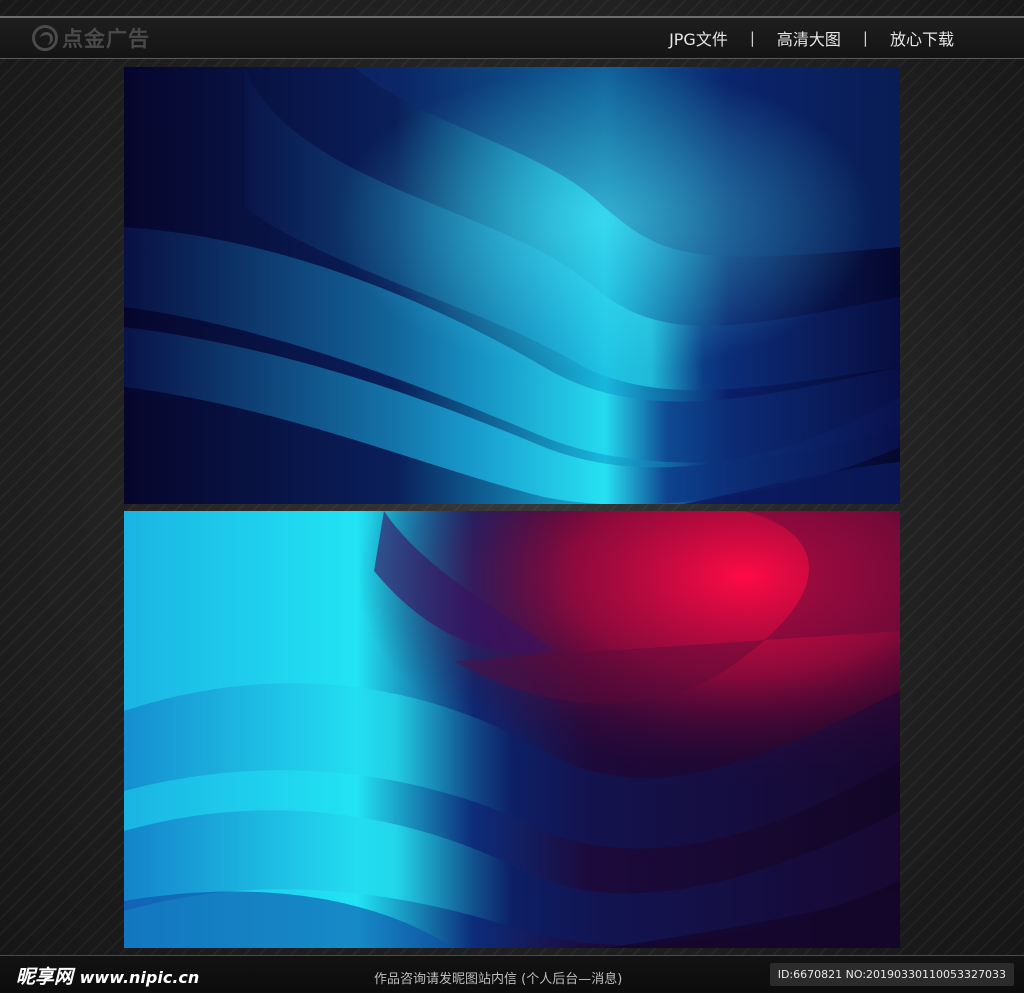  I want to click on logo-icon, so click(45, 38).